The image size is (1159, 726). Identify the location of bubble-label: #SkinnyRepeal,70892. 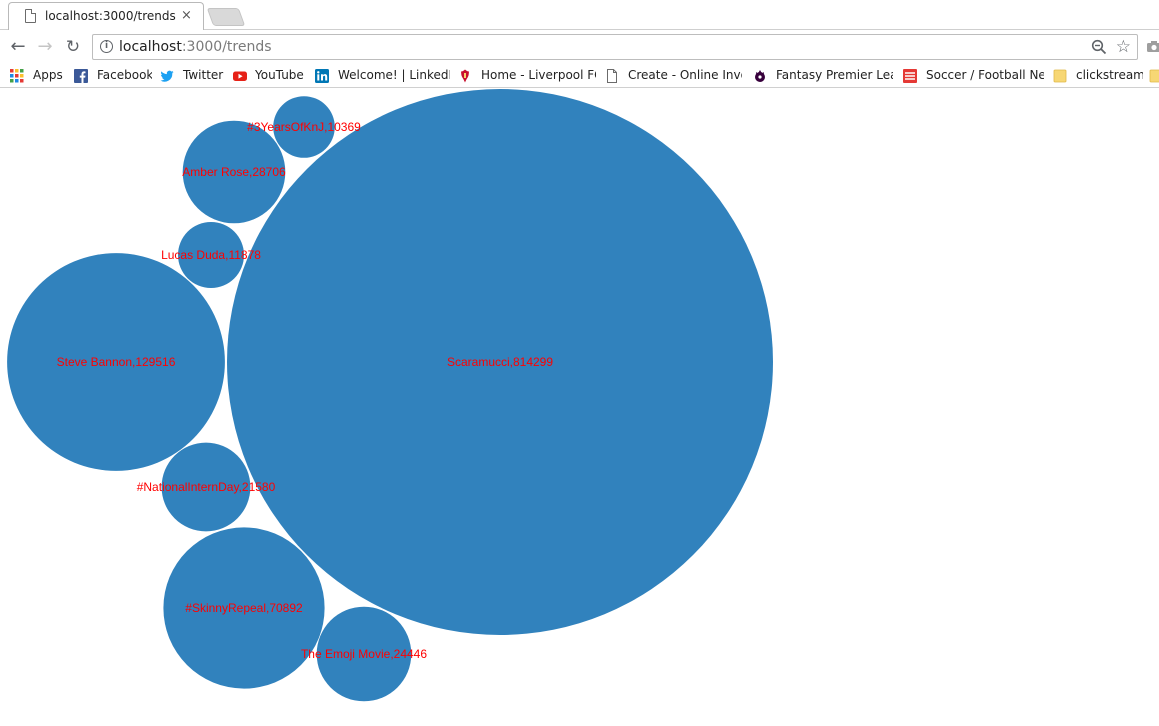
(244, 608).